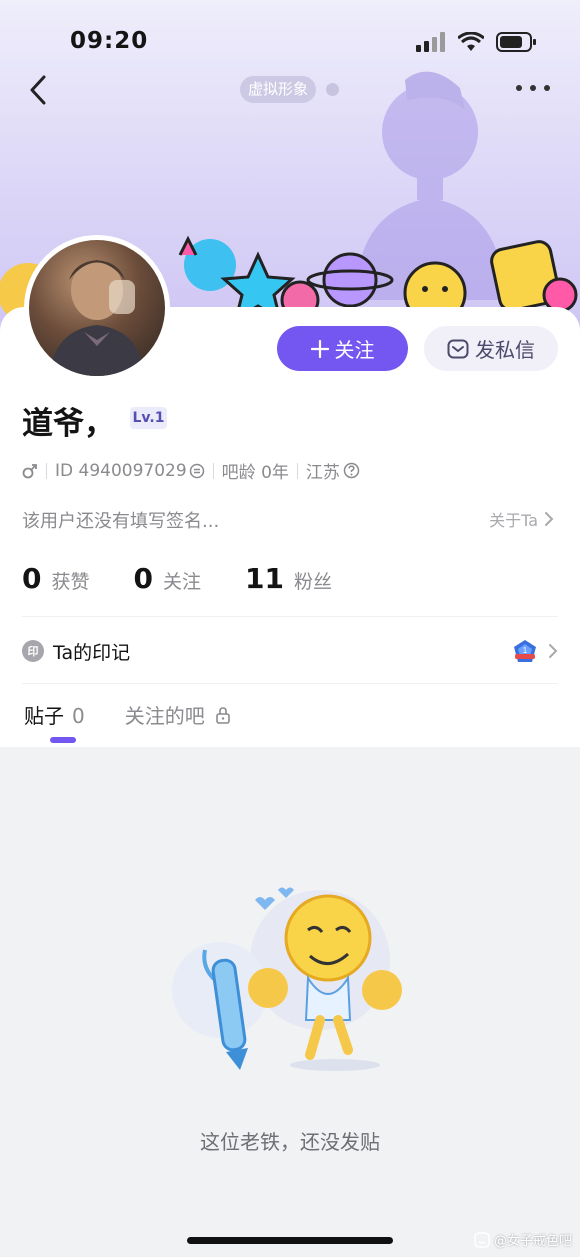  I want to click on stat-label: 获赞, so click(70, 582).